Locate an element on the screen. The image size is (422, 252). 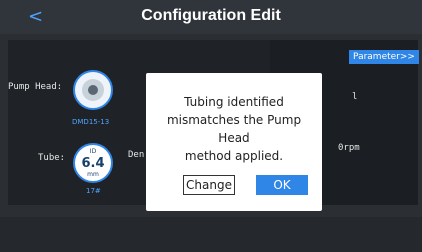
top-bar: < Configuration Edit is located at coordinates (211, 17).